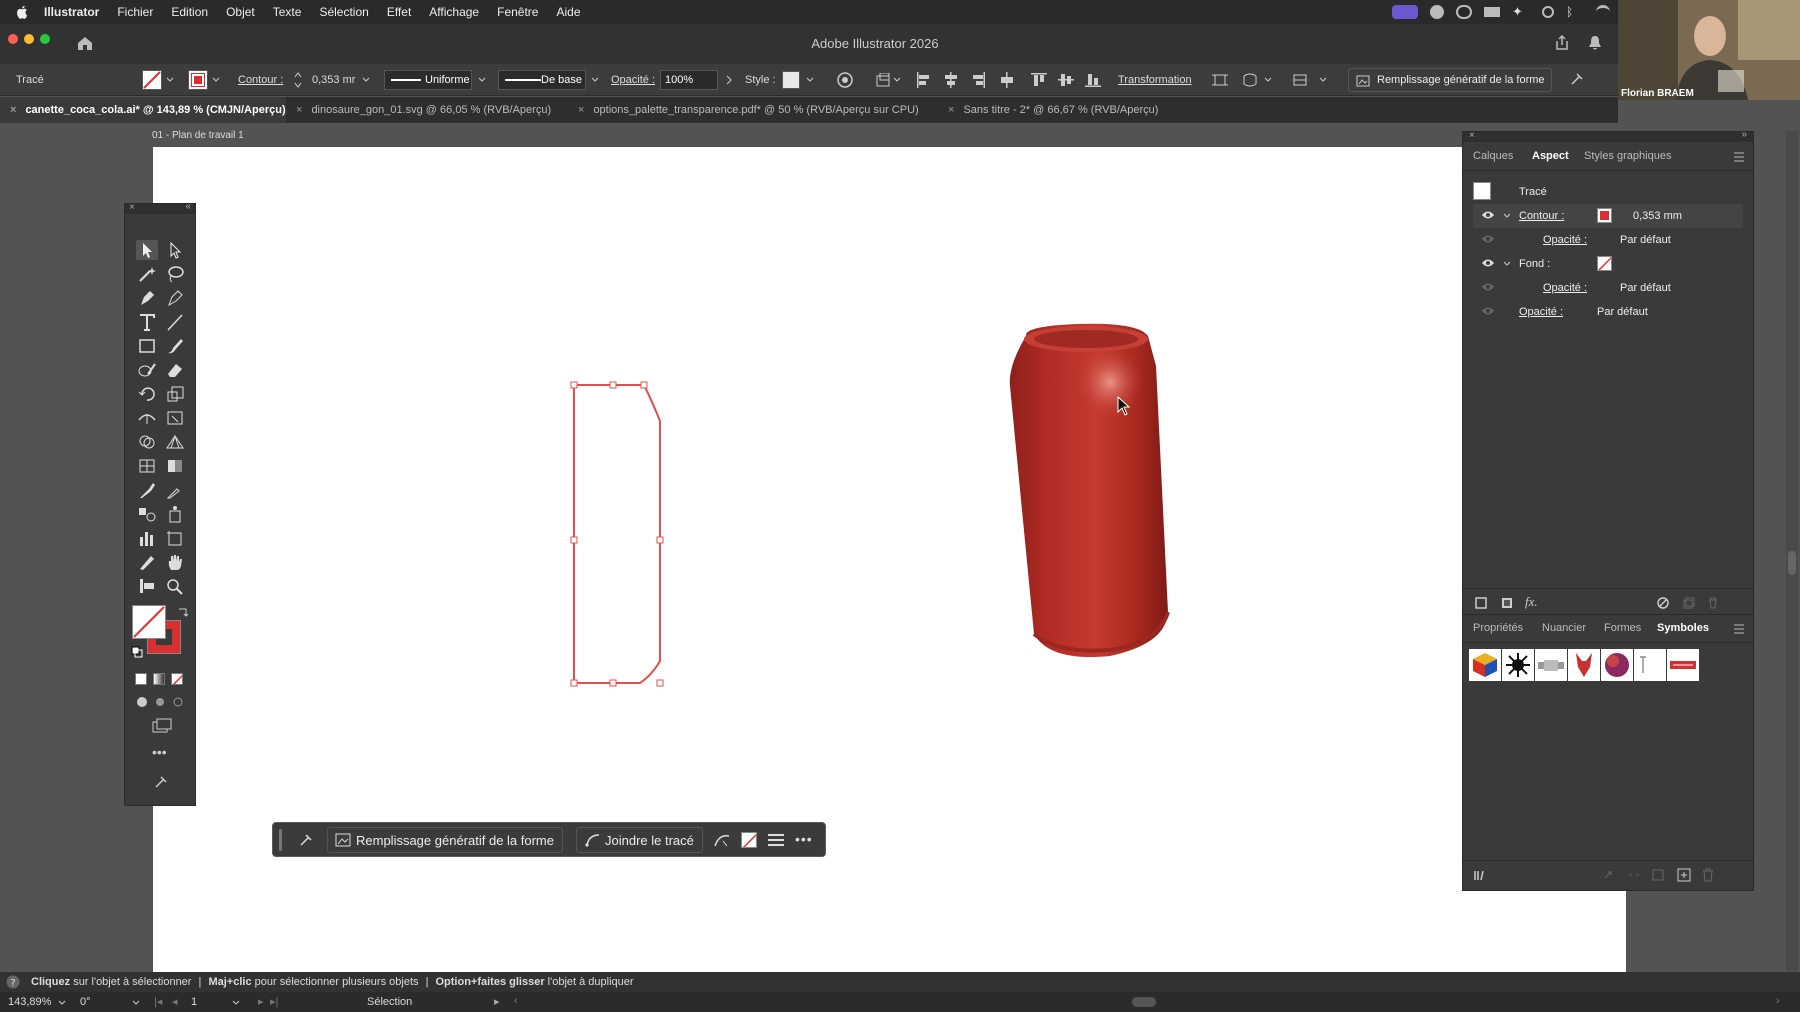  Describe the element at coordinates (1518, 665) in the screenshot. I see `symbol-splat` at that location.